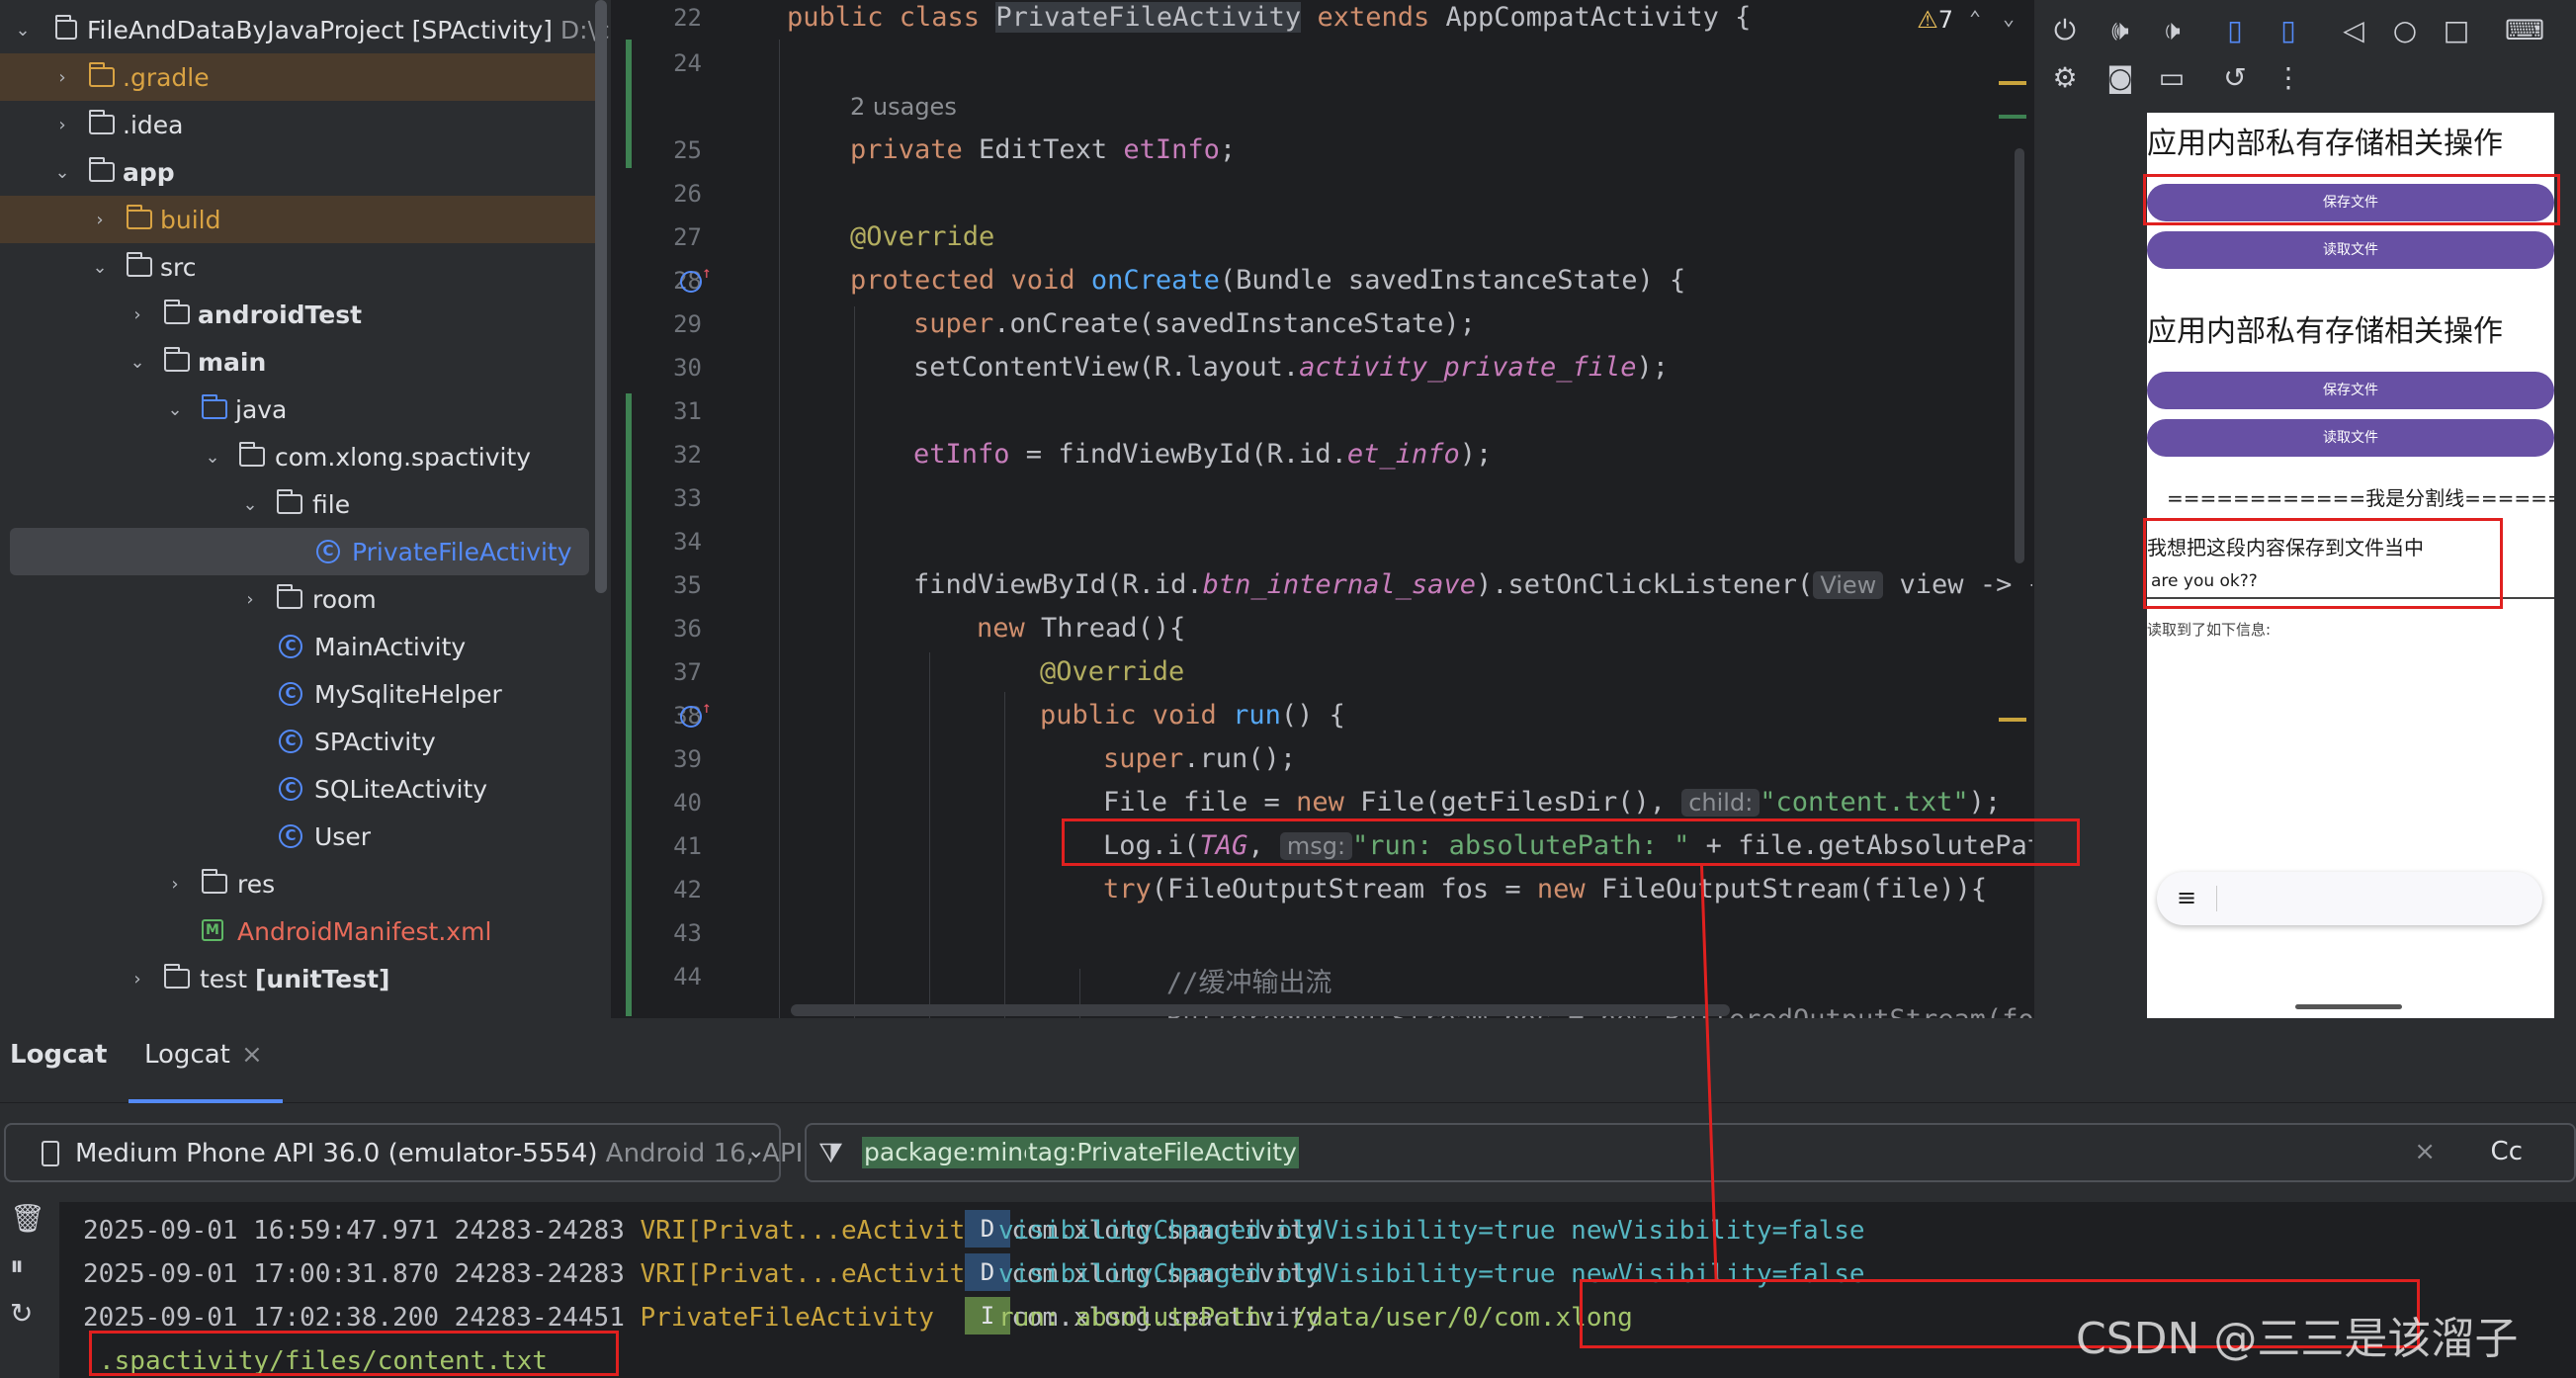  What do you see at coordinates (301, 77) in the screenshot?
I see `tree-item-gradle: › .gradle` at bounding box center [301, 77].